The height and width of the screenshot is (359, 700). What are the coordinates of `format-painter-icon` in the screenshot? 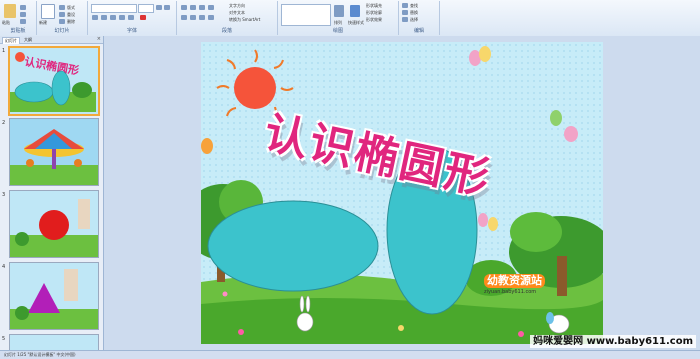 It's located at (23, 21).